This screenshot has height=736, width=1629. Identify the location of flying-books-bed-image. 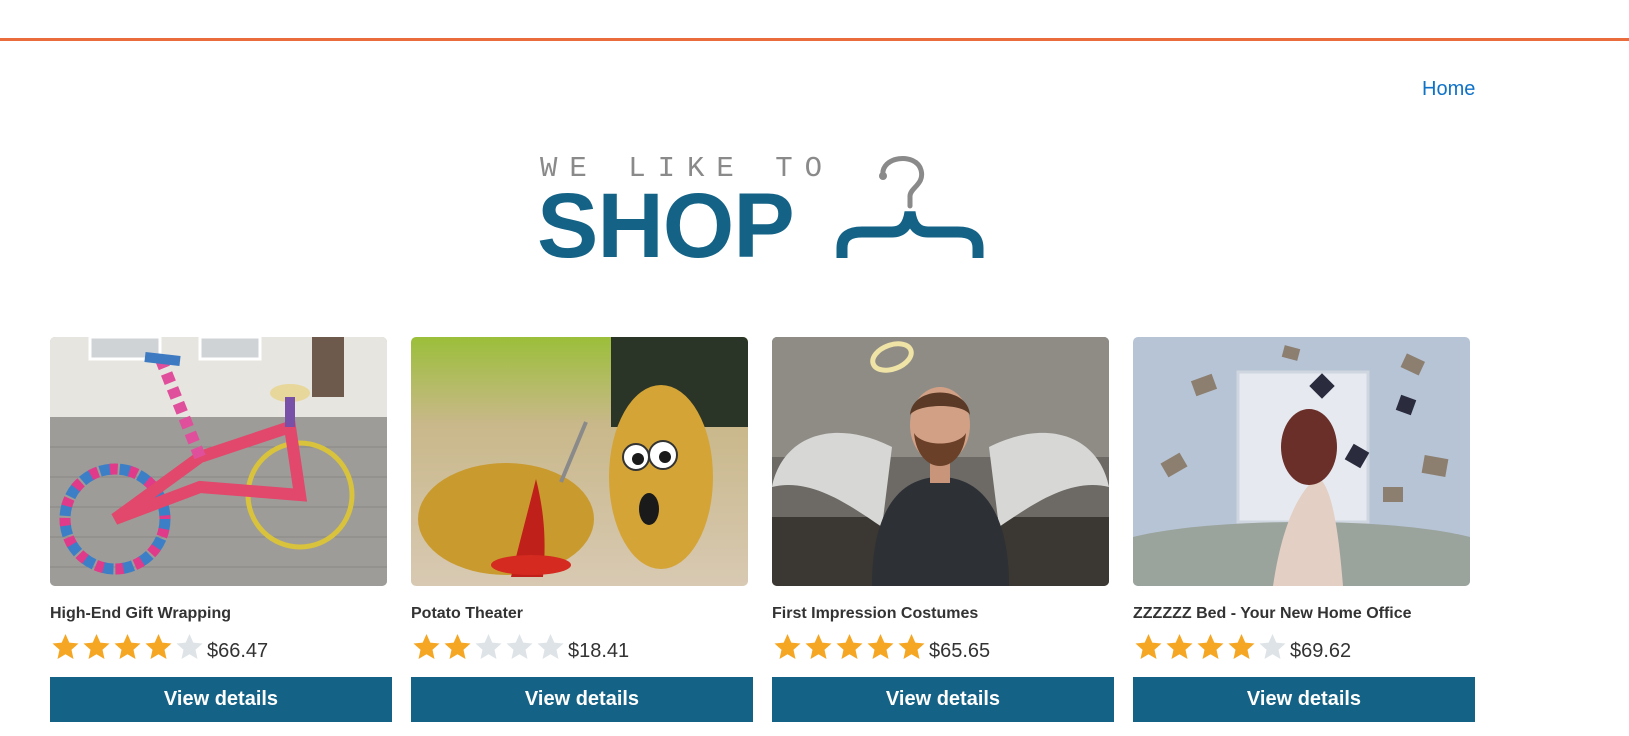
(1301, 461).